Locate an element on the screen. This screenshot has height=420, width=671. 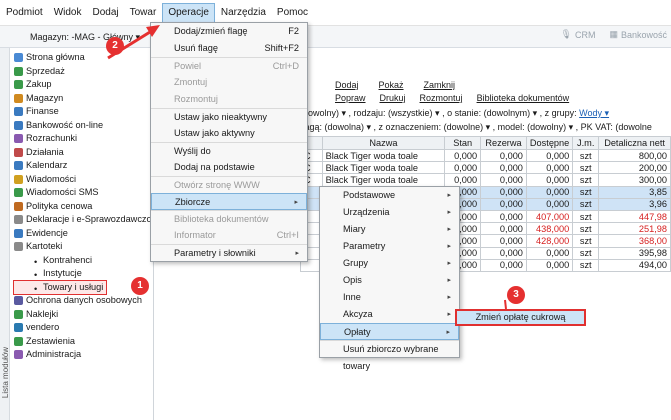
column-header: Rezerwa is located at coordinates (503, 143).